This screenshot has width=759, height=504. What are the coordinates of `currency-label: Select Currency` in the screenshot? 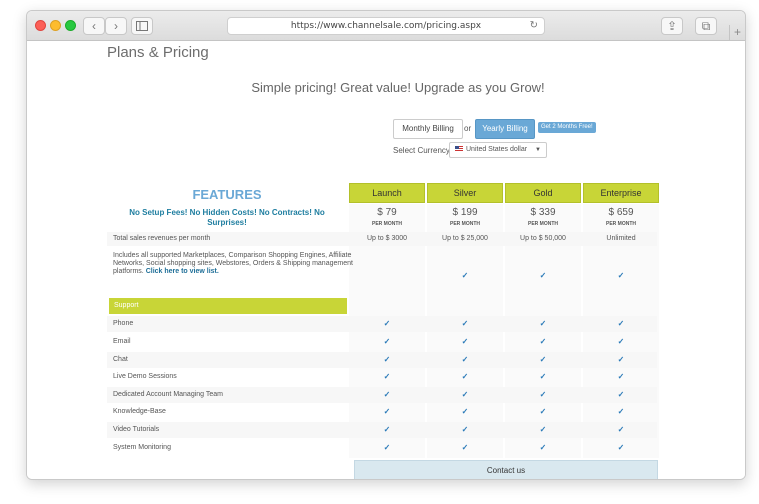 It's located at (421, 150).